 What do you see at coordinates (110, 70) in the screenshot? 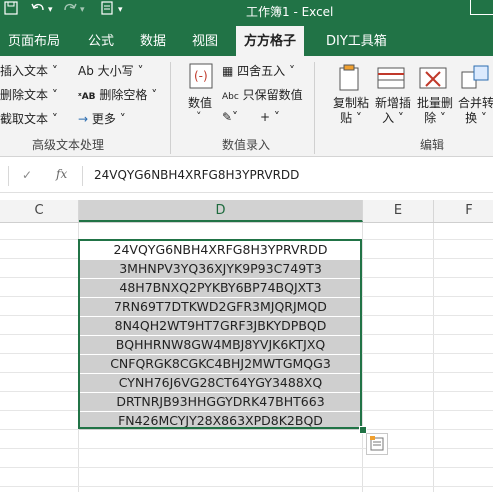
I see `case-button: Ab 大小写 ˅` at bounding box center [110, 70].